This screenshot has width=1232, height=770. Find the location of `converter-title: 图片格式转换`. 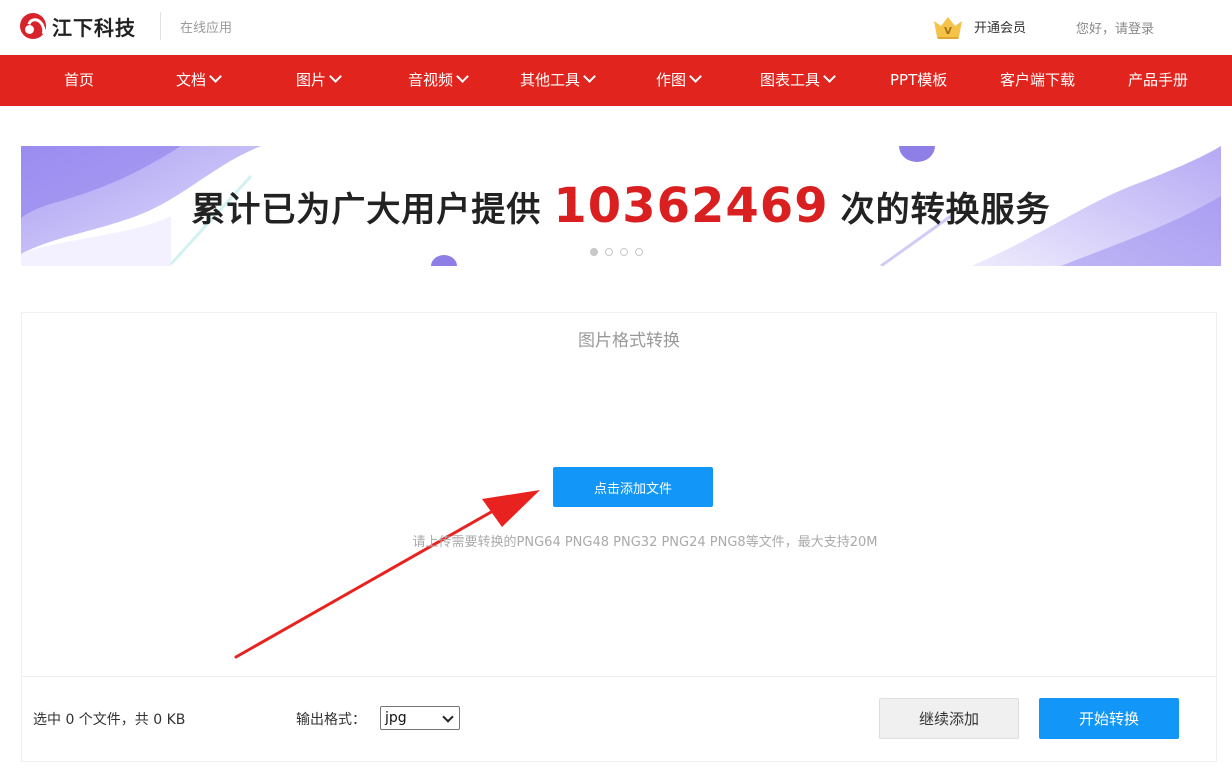

converter-title: 图片格式转换 is located at coordinates (629, 341).